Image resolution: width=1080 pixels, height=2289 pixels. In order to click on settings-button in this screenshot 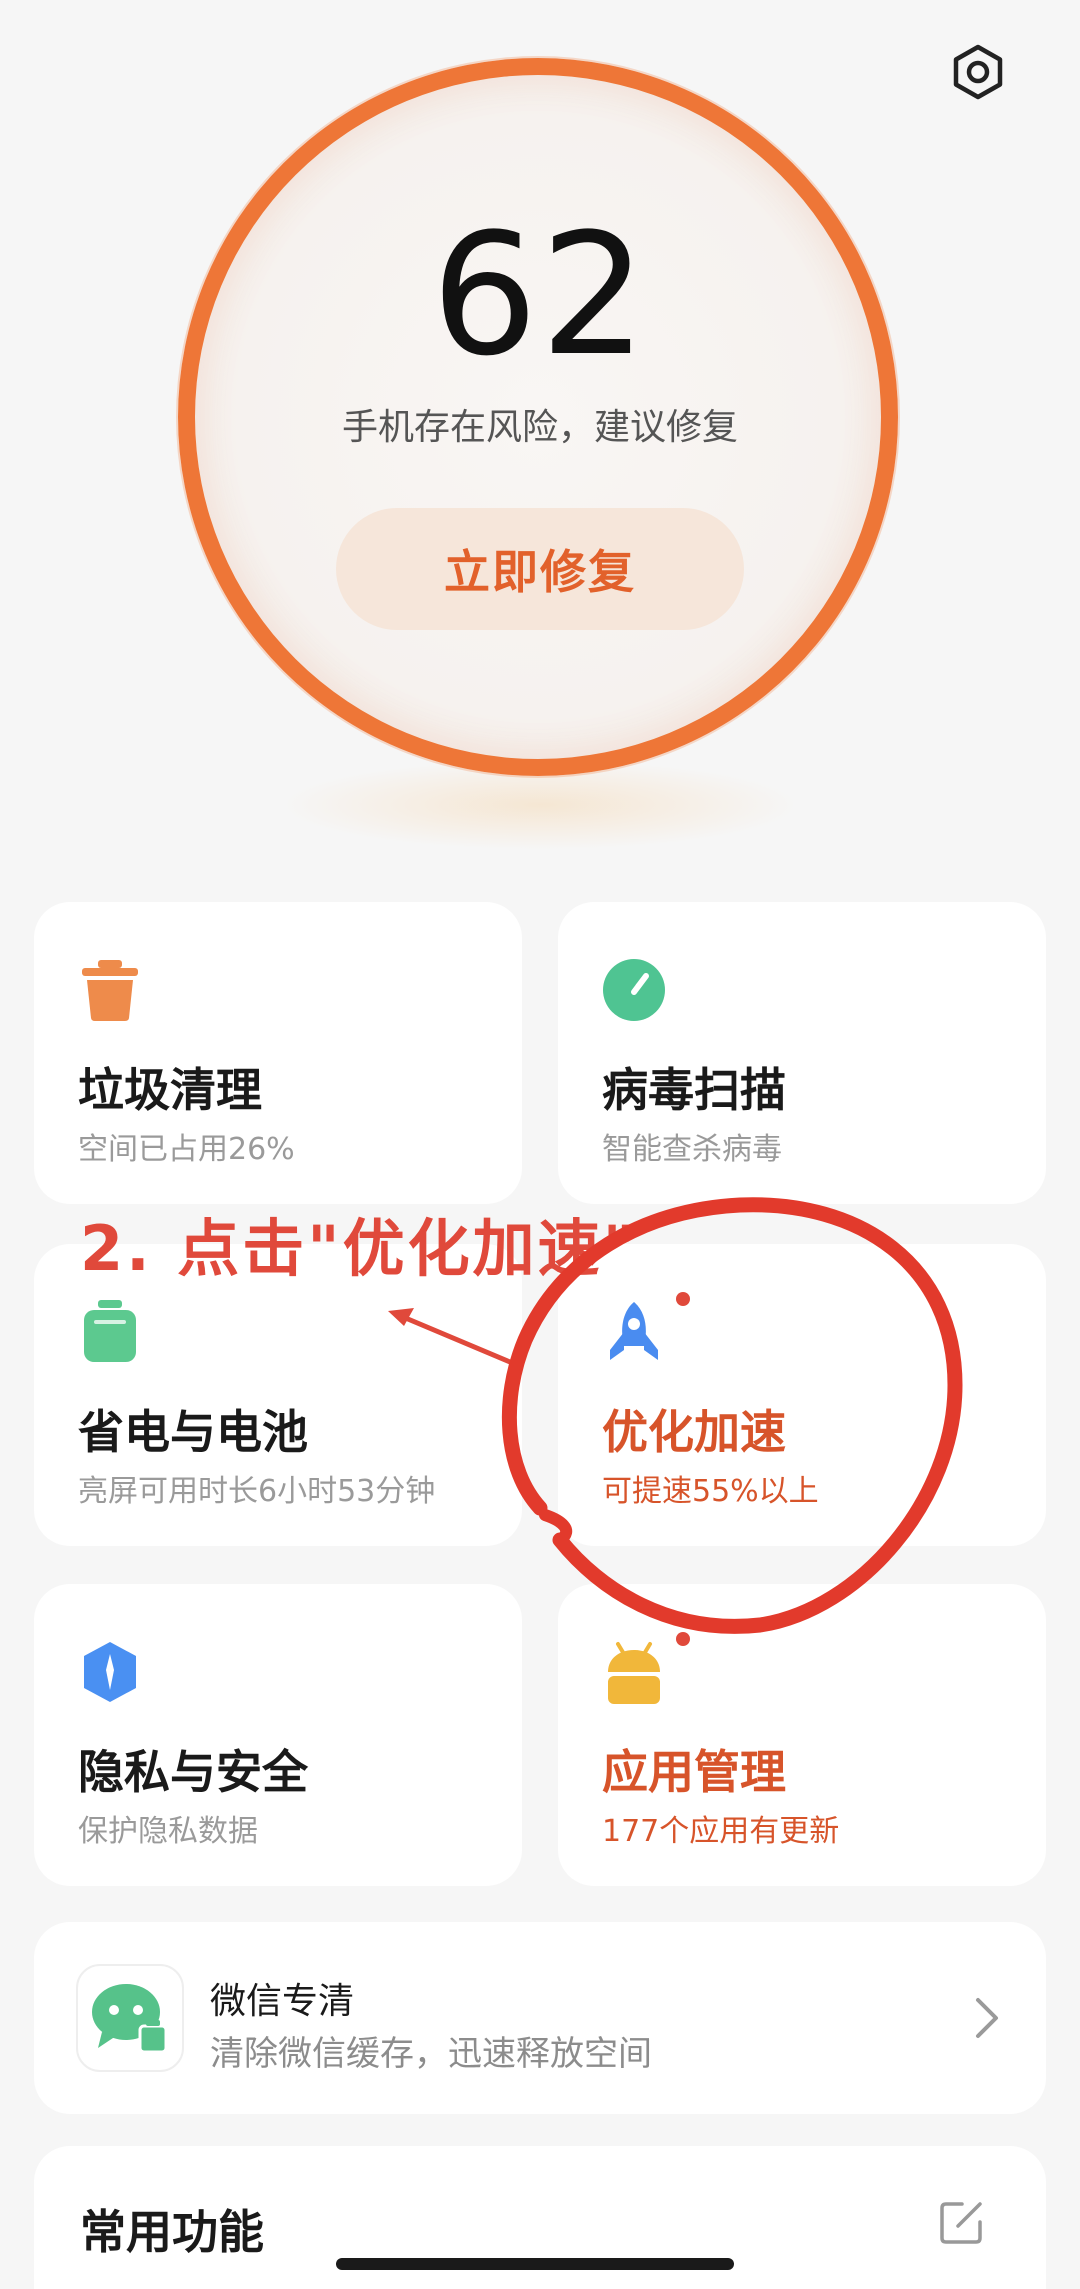, I will do `click(978, 72)`.